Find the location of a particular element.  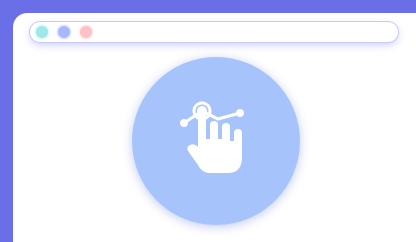

window-dot-blue is located at coordinates (64, 32).